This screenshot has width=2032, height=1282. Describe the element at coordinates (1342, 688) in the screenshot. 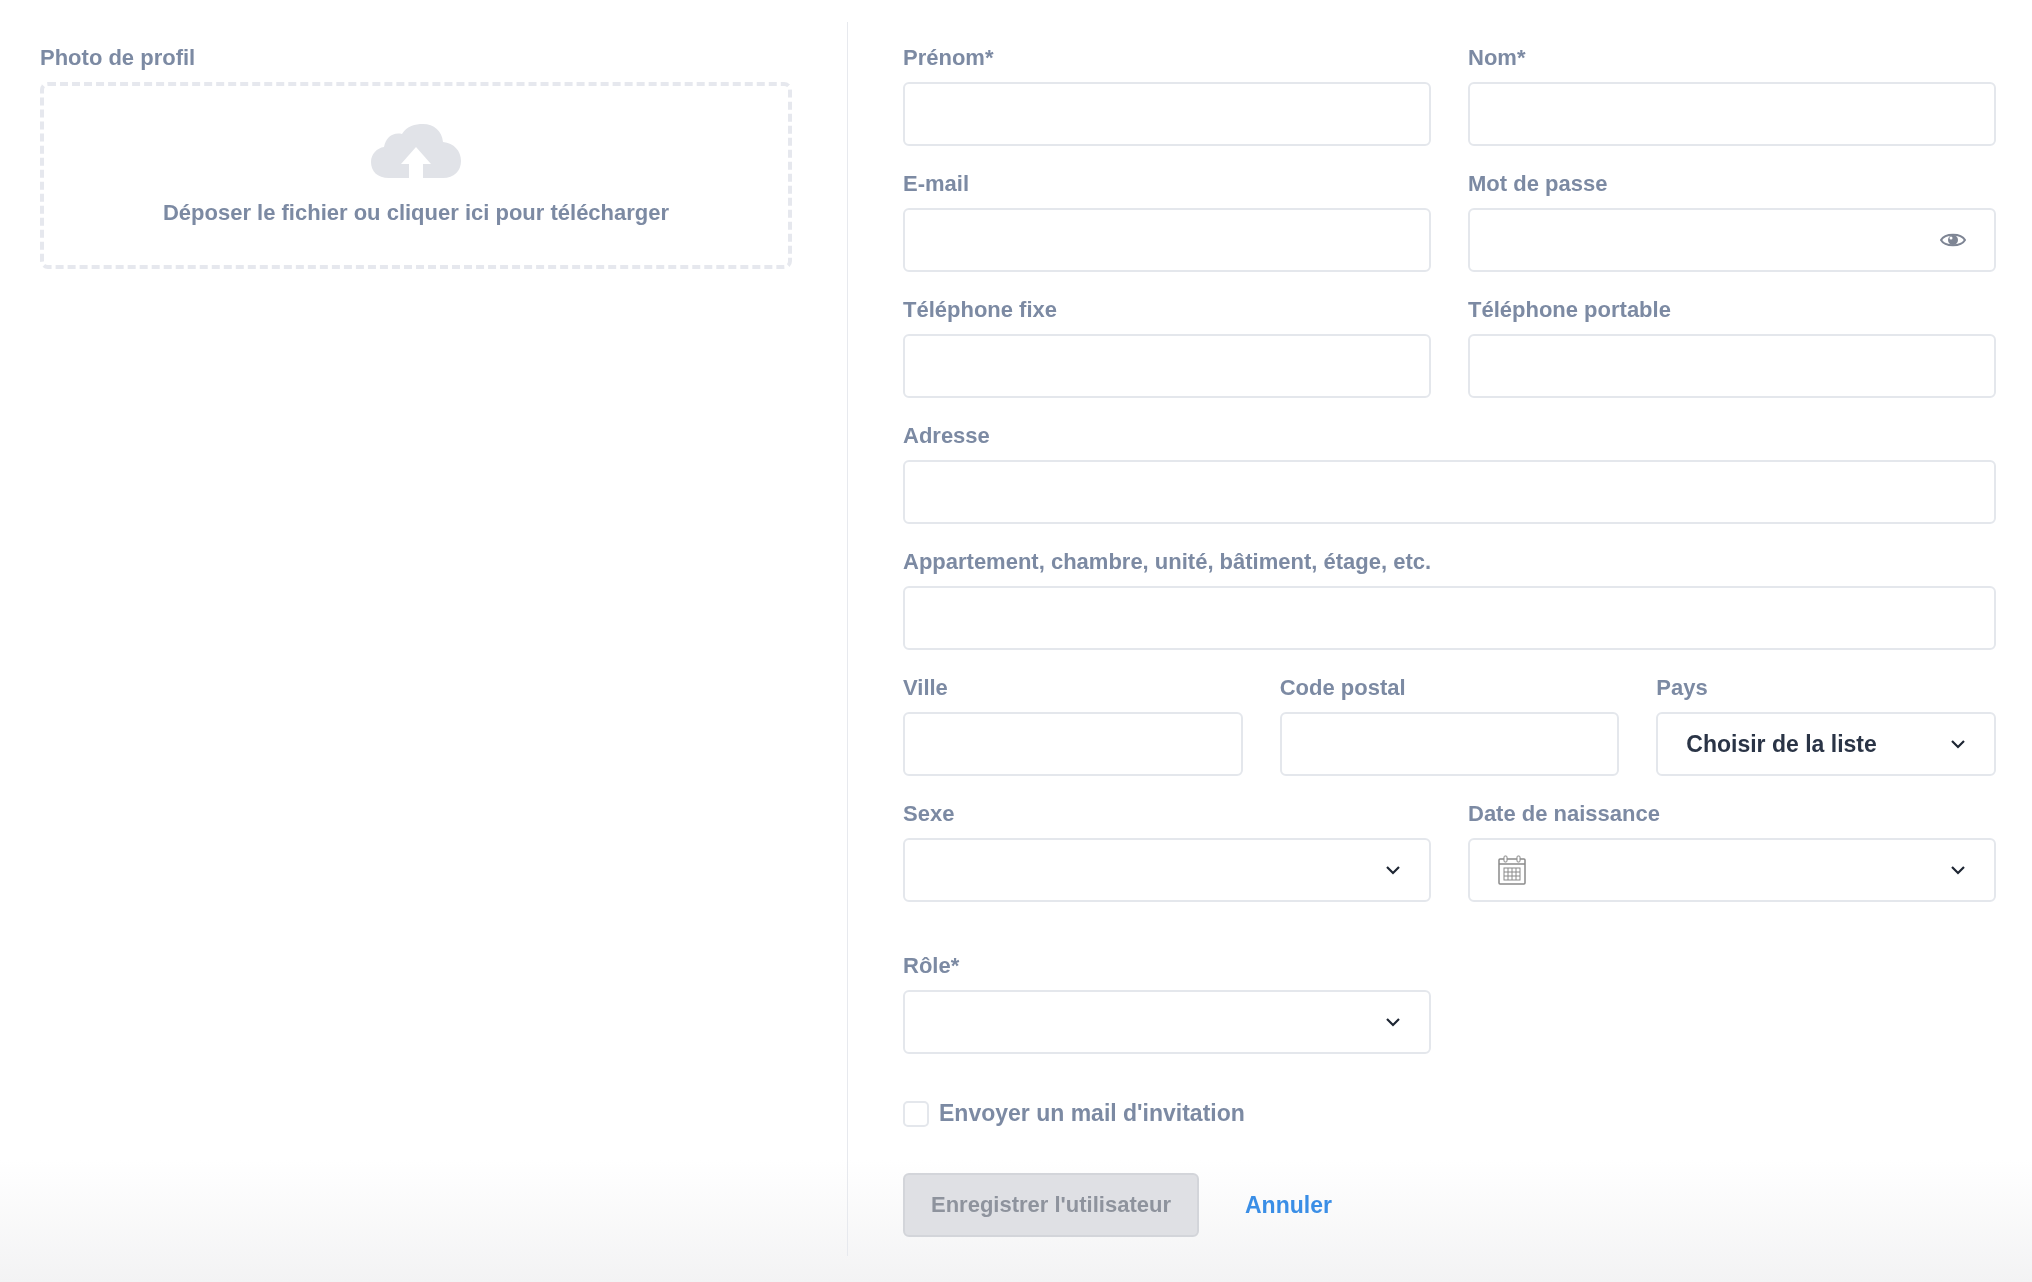

I see `field-label: Code postal` at that location.